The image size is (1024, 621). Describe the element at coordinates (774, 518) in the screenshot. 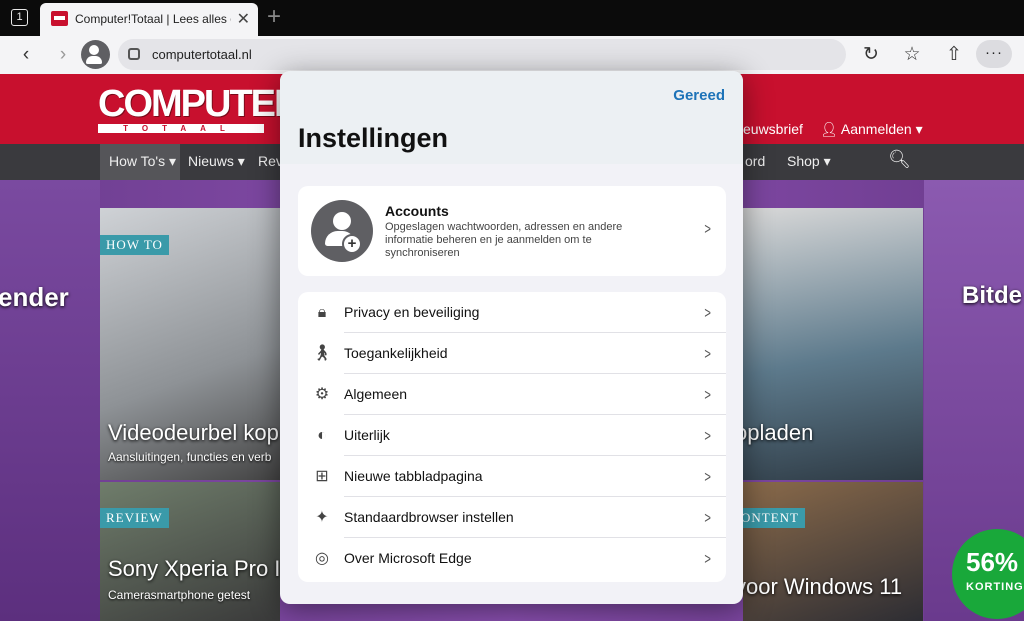

I see `content-ribbon: ONTENT` at that location.